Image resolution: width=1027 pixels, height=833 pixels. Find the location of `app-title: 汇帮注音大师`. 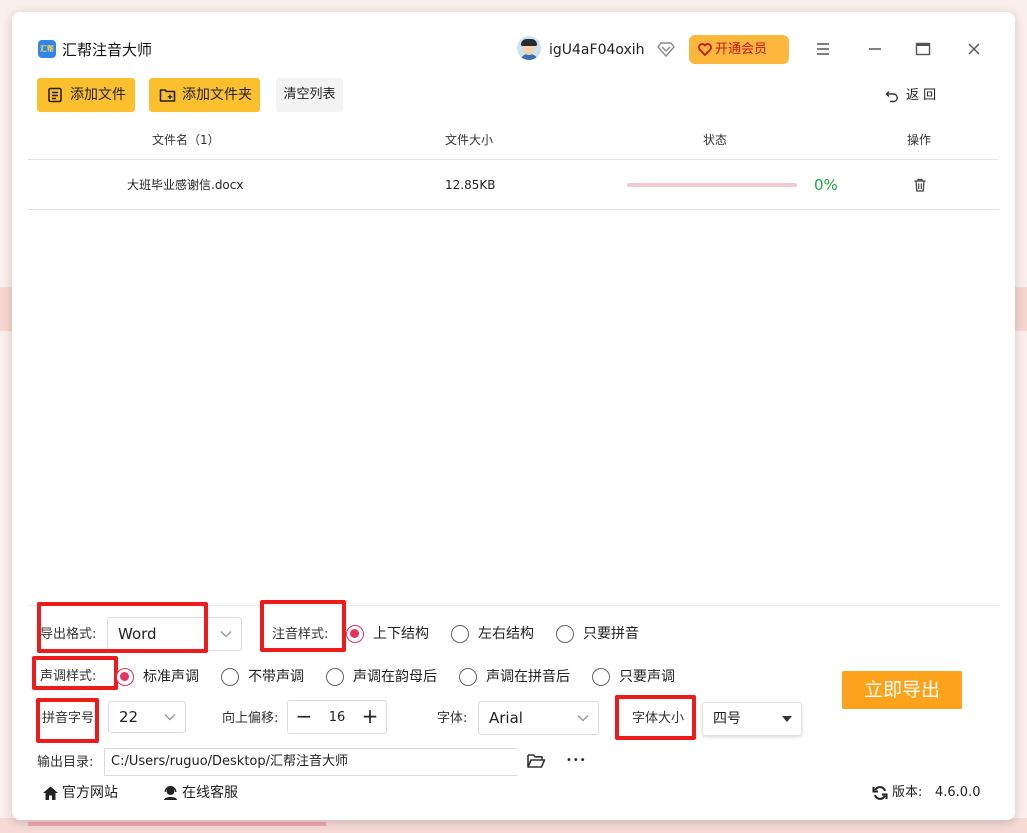

app-title: 汇帮注音大师 is located at coordinates (107, 50).